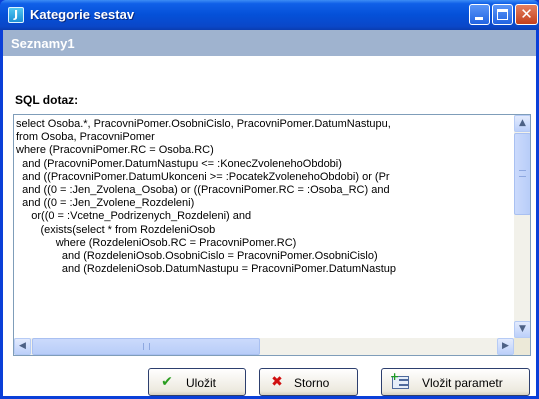 The image size is (539, 399). I want to click on window-title: Kategorie sestav, so click(82, 14).